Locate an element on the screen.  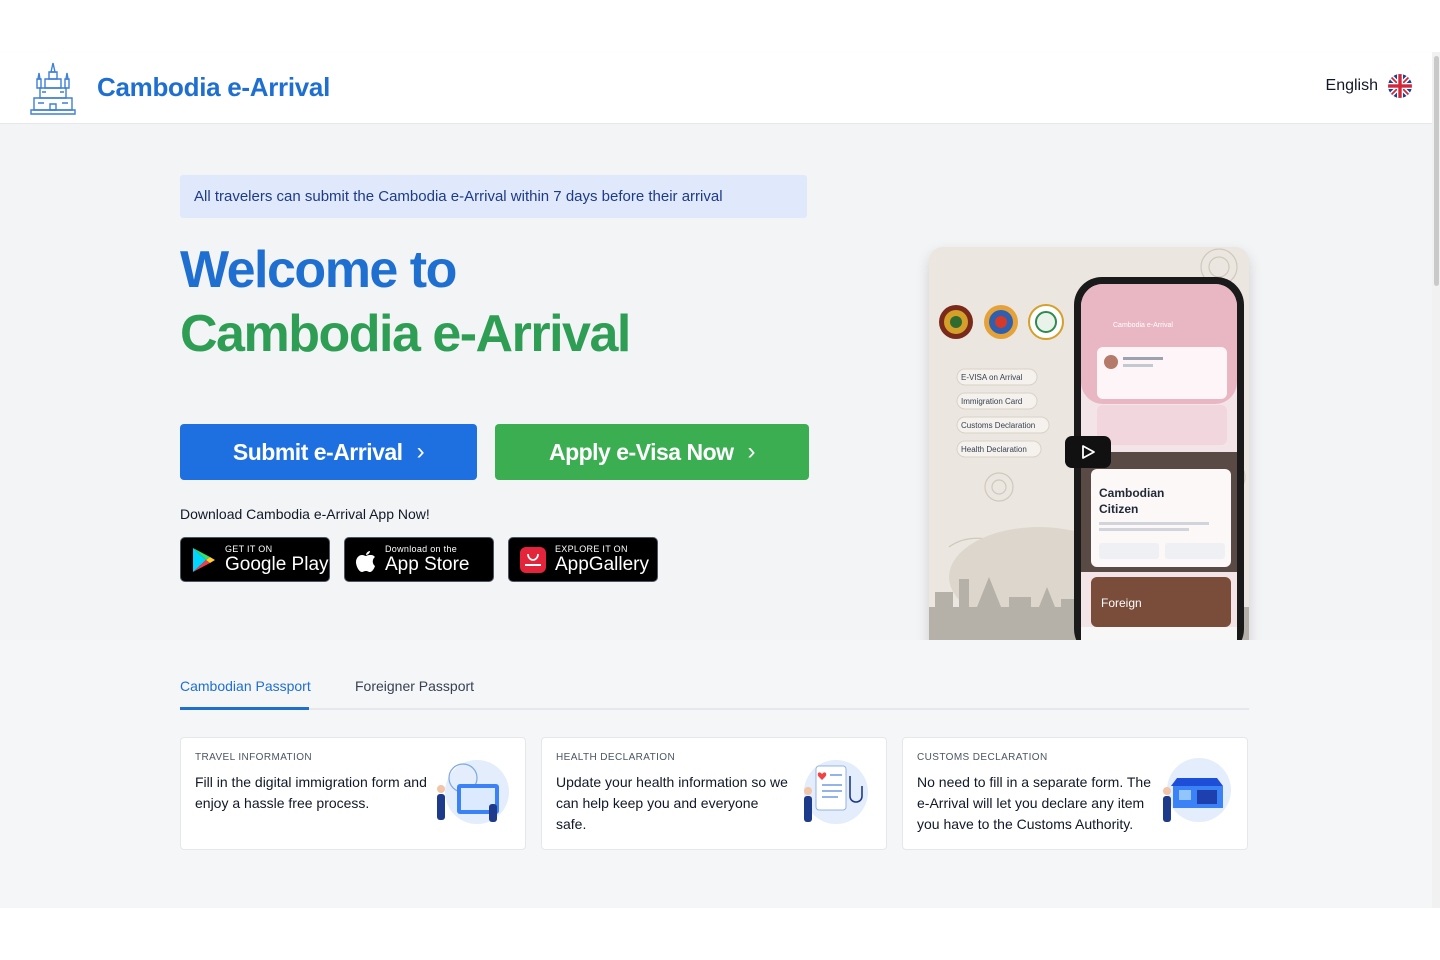
preview-menu-item: E-VISA on Arrival is located at coordinates (992, 377).